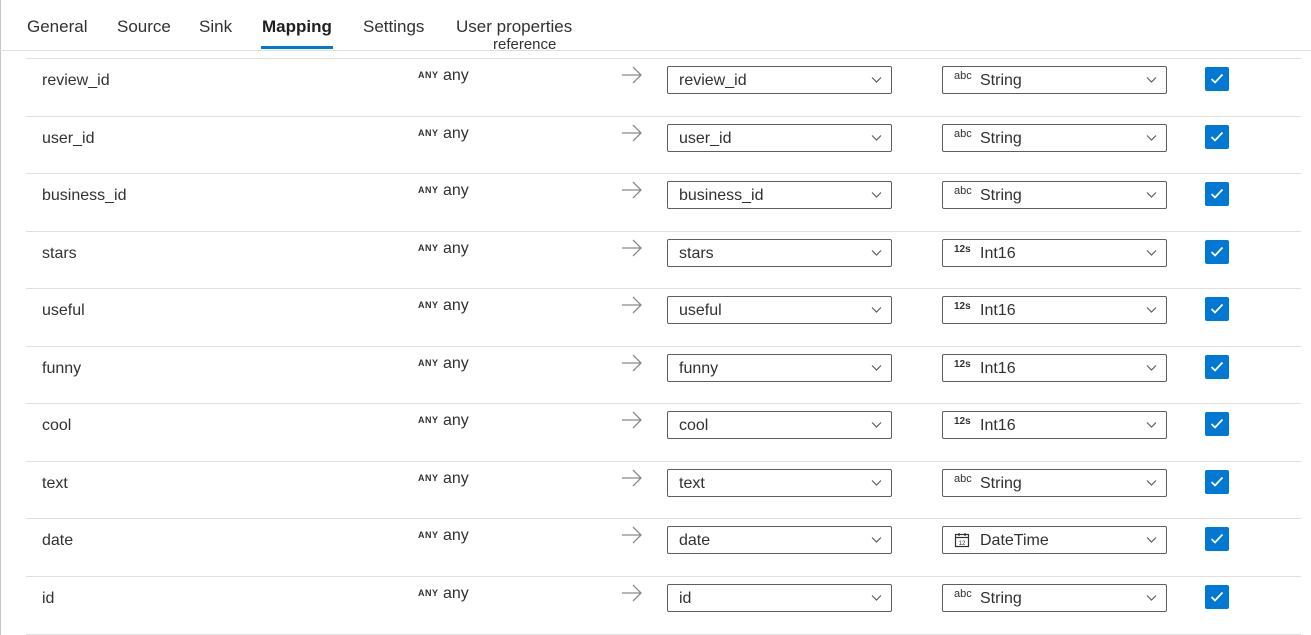 The width and height of the screenshot is (1311, 635). What do you see at coordinates (962, 540) in the screenshot?
I see `calendar-icon: 12` at bounding box center [962, 540].